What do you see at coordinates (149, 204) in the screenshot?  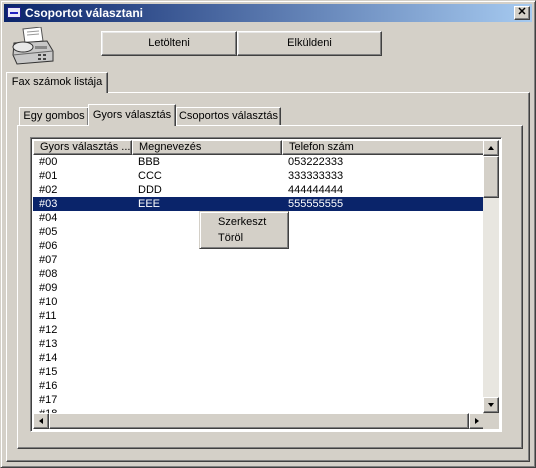 I see `row-cell-name: EEE` at bounding box center [149, 204].